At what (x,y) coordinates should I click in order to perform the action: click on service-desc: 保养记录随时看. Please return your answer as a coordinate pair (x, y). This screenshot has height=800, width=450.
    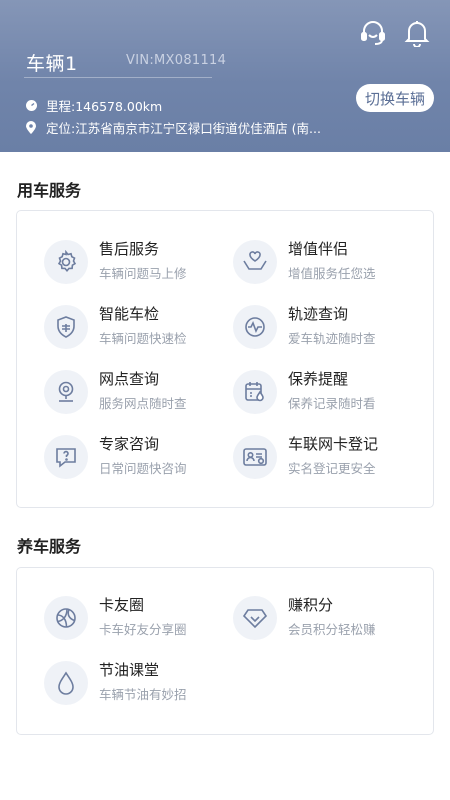
    Looking at the image, I should click on (332, 403).